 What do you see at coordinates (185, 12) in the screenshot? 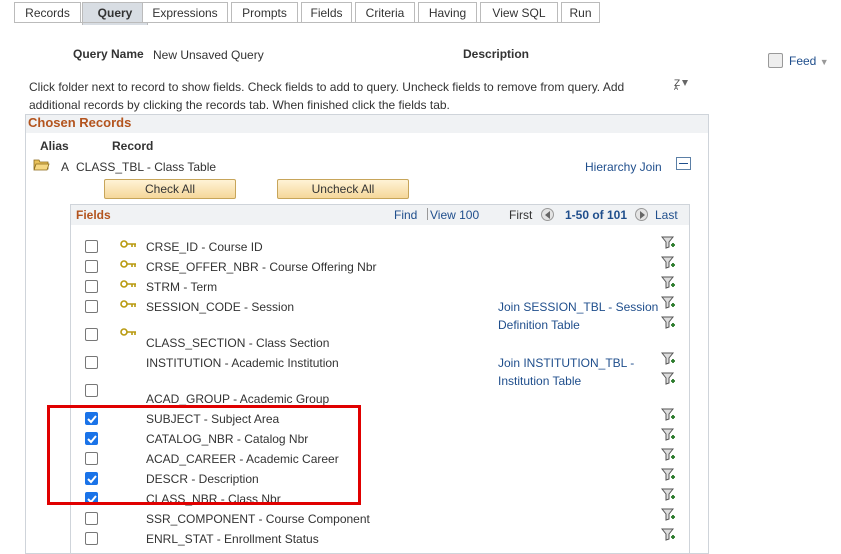
I see `tab-expressions: Expressions` at bounding box center [185, 12].